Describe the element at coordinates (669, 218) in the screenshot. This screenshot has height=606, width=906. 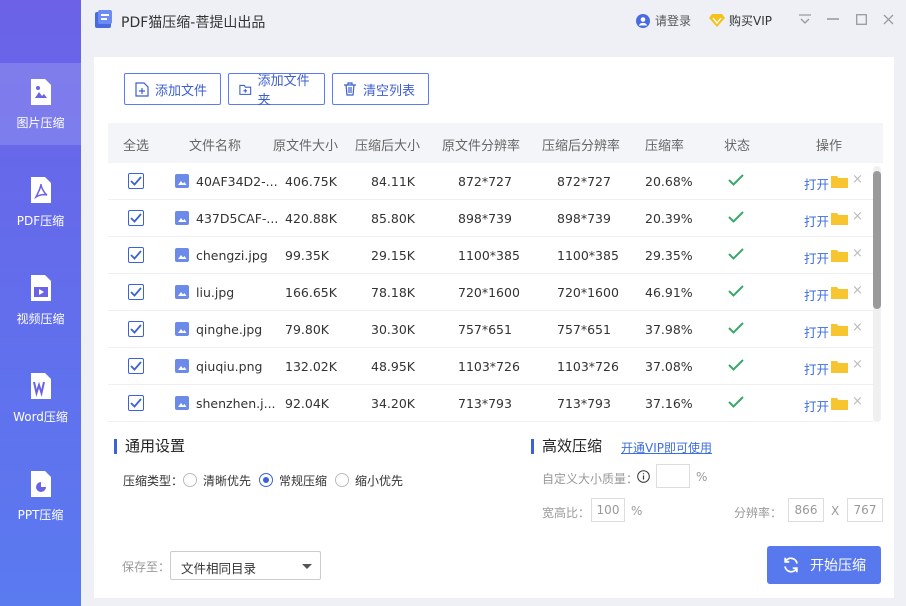
I see `compression-ratio: 20.39%` at that location.